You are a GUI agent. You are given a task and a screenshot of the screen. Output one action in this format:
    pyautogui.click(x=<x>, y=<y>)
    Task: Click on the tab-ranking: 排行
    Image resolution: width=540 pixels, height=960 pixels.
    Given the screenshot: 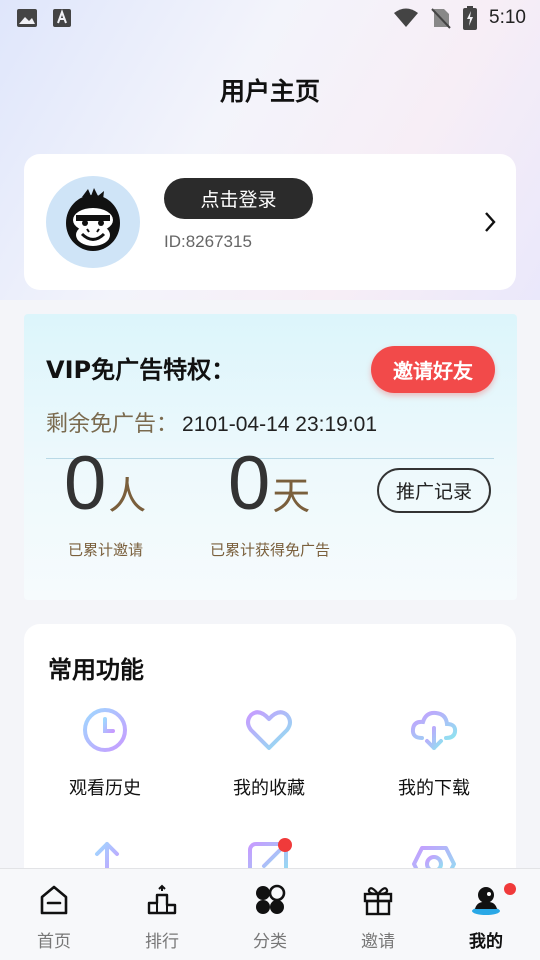 What is the action you would take?
    pyautogui.click(x=162, y=914)
    